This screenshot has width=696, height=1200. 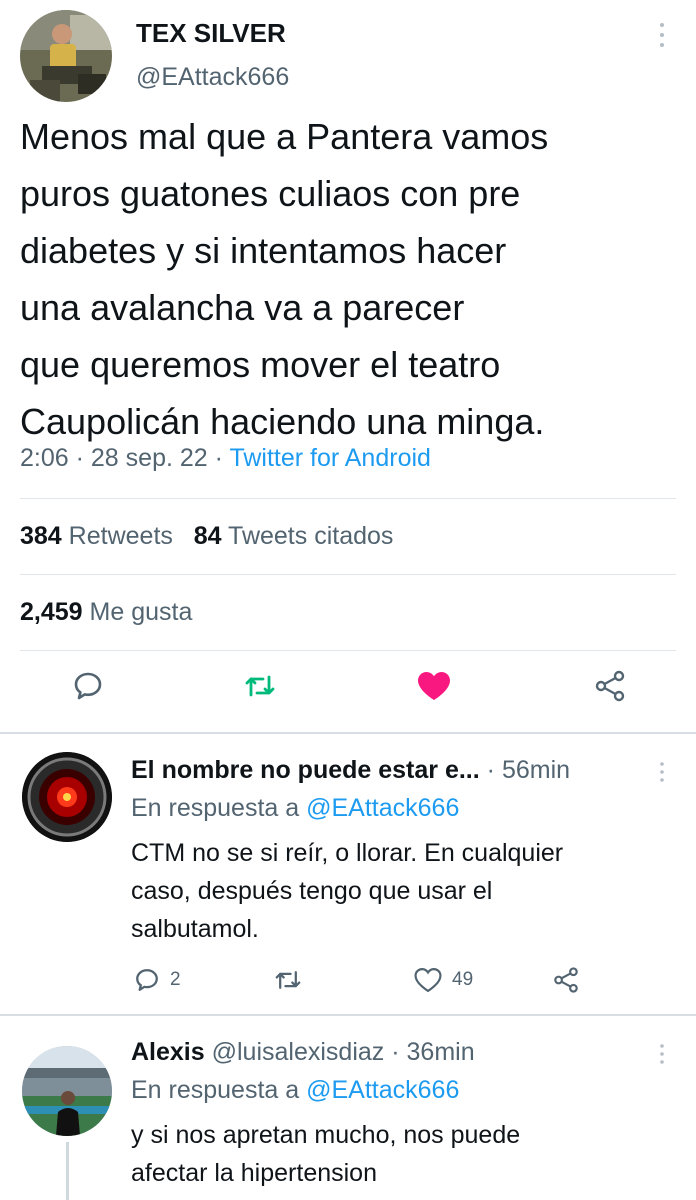 What do you see at coordinates (260, 364) in the screenshot?
I see `tweet-text-line: que queremos mover el teatro` at bounding box center [260, 364].